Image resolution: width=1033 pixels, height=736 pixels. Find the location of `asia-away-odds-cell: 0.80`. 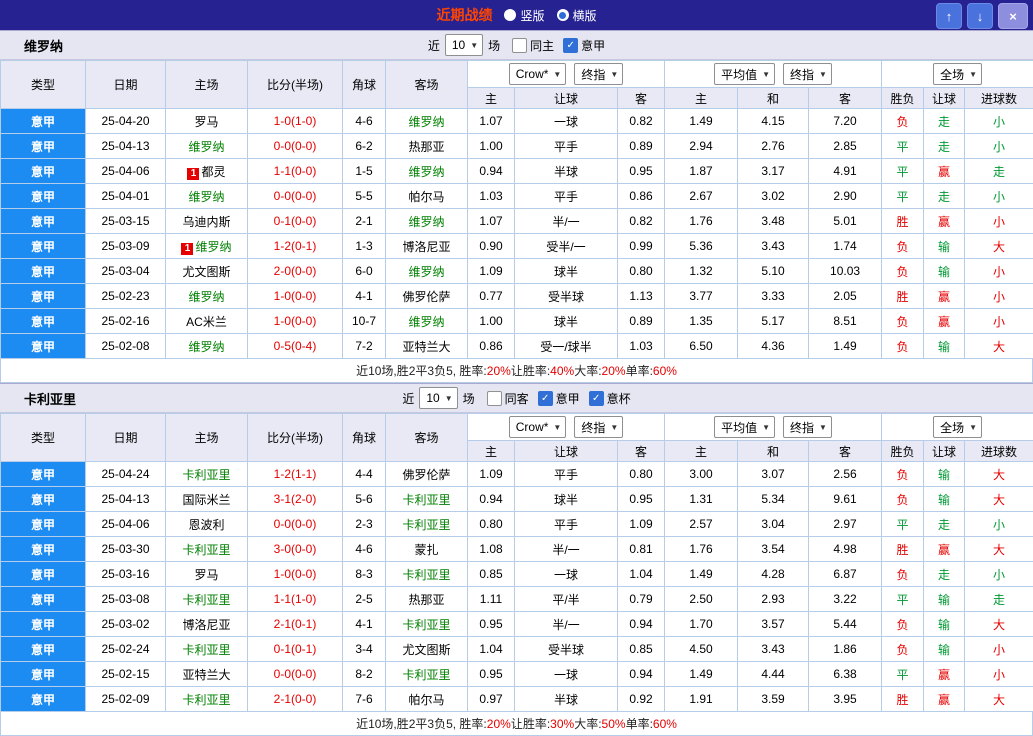

asia-away-odds-cell: 0.80 is located at coordinates (641, 271).